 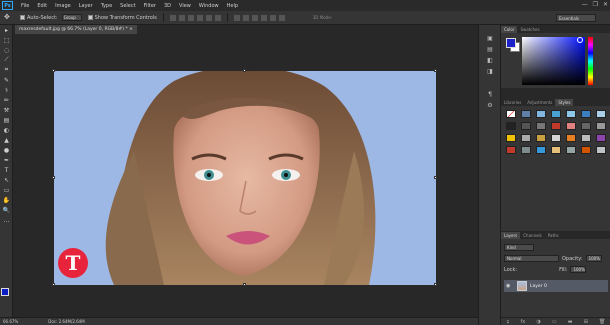 What do you see at coordinates (538, 286) in the screenshot?
I see `layer-name: Layer 0` at bounding box center [538, 286].